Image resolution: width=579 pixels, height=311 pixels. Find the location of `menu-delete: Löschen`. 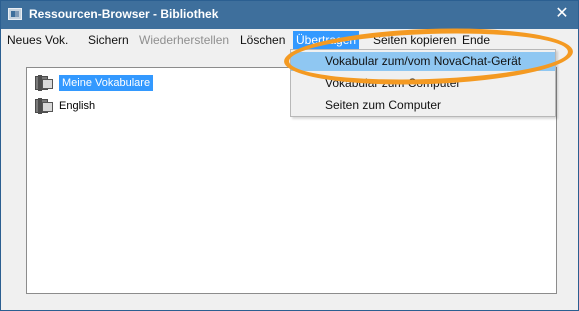

menu-delete: Löschen is located at coordinates (262, 40).